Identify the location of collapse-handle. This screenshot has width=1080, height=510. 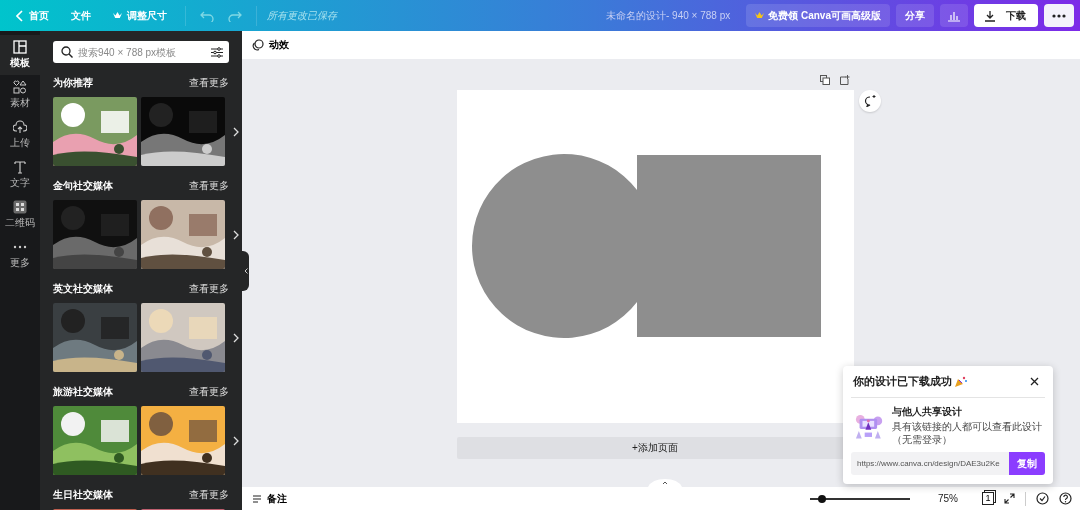
(245, 271).